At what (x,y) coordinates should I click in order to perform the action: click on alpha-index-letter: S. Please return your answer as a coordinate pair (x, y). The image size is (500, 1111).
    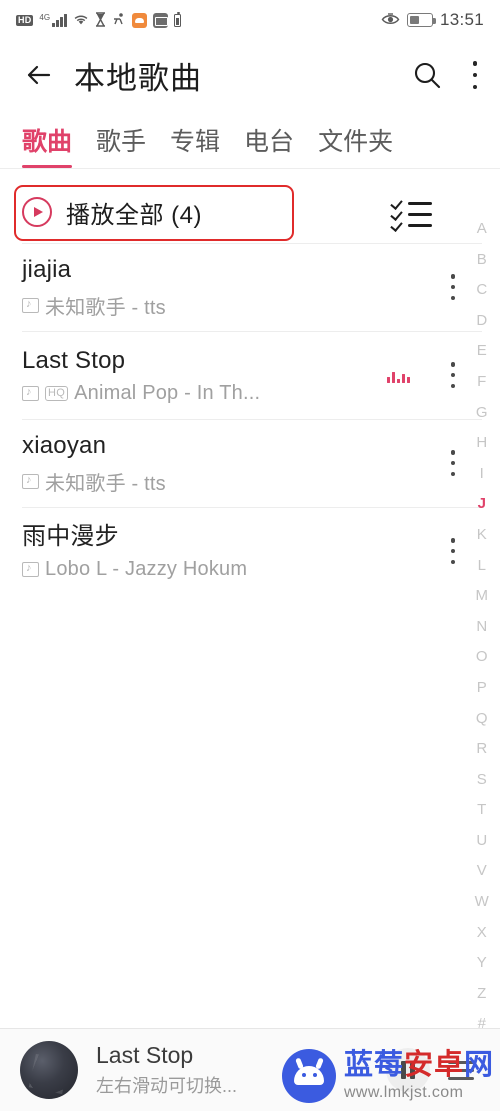
    Looking at the image, I should click on (482, 780).